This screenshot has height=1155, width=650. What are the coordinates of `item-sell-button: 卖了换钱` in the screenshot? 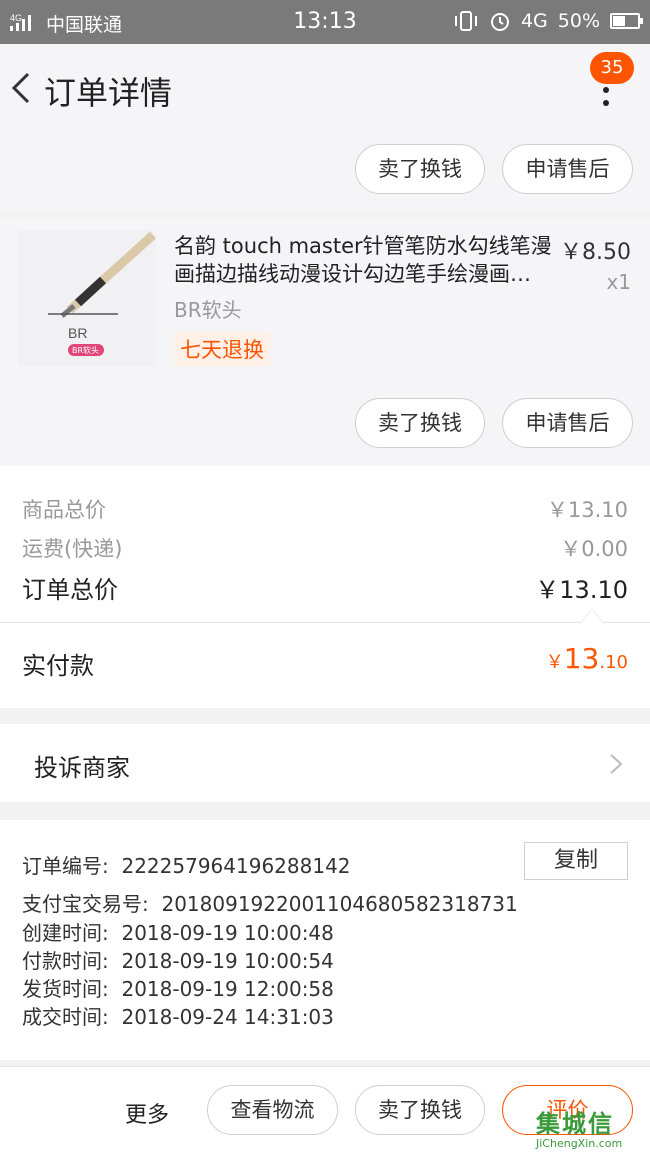 It's located at (420, 423).